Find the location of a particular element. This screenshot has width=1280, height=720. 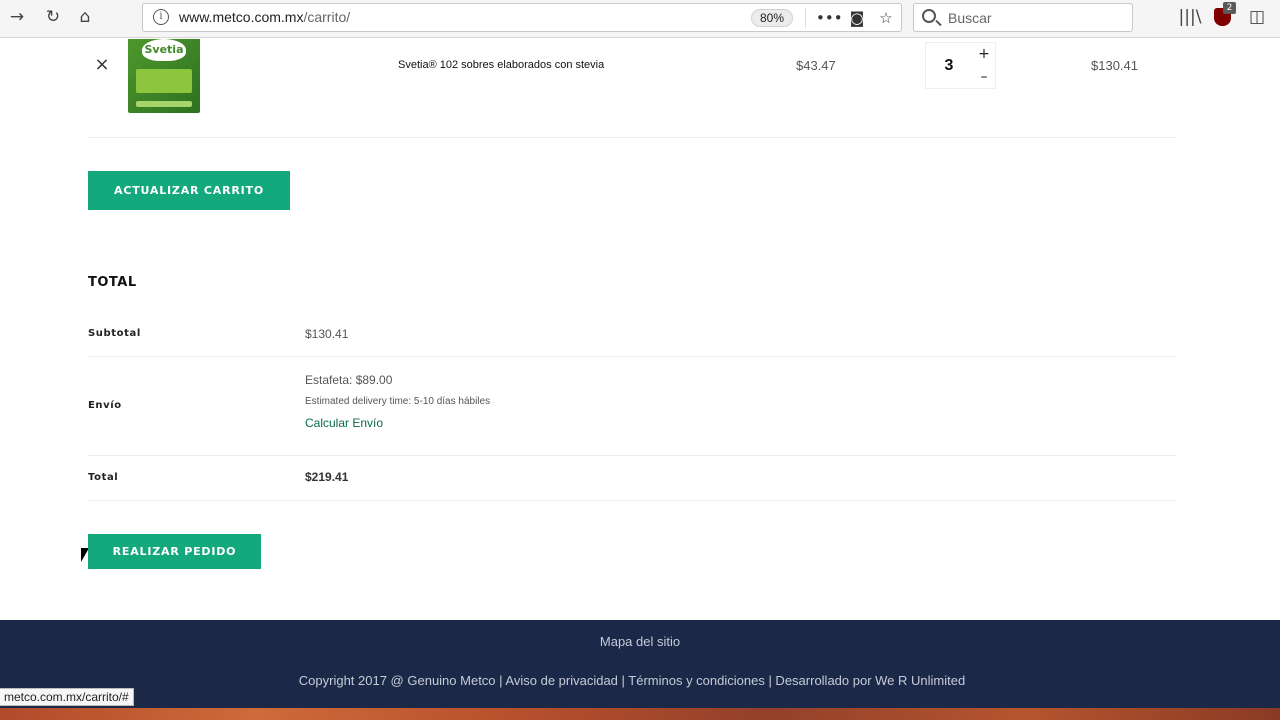

page-actions-icon: ••• is located at coordinates (829, 18).